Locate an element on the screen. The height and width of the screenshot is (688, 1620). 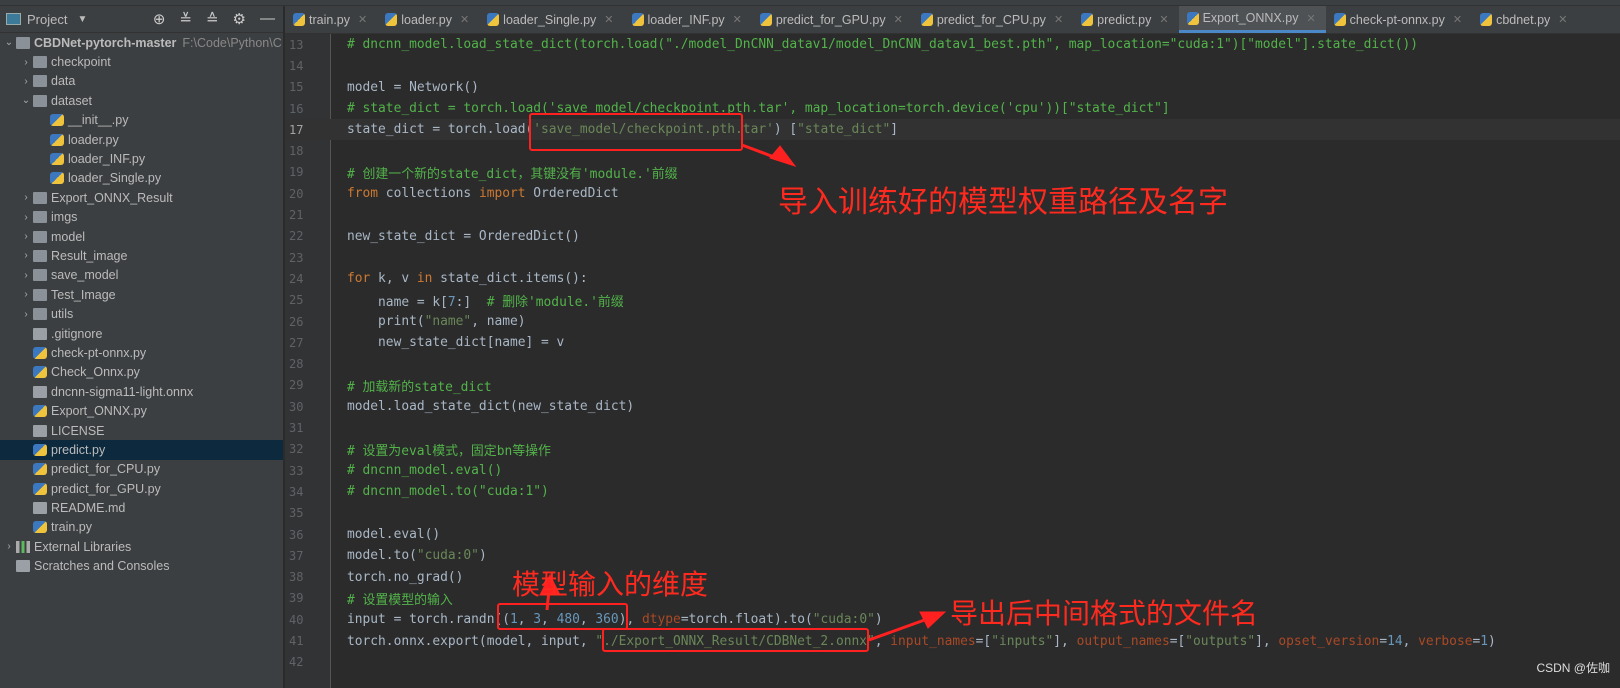
arrow-file is located at coordinates (899, 629).